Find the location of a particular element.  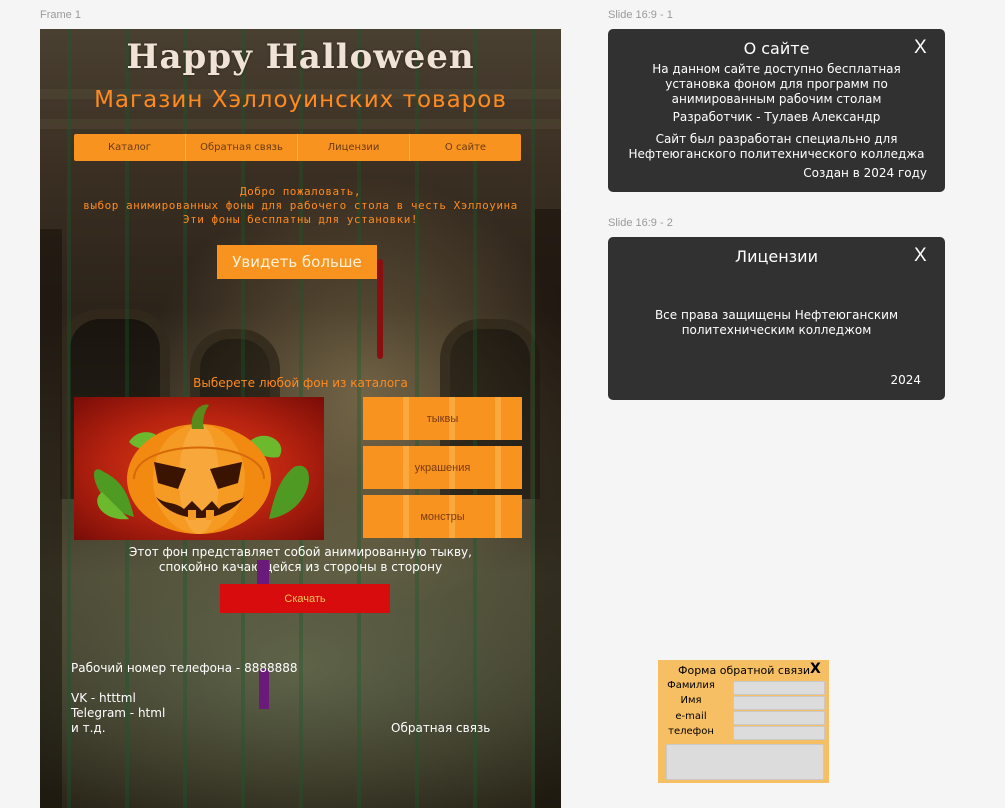

welcome-line: Добро пожаловать, is located at coordinates (300, 191).